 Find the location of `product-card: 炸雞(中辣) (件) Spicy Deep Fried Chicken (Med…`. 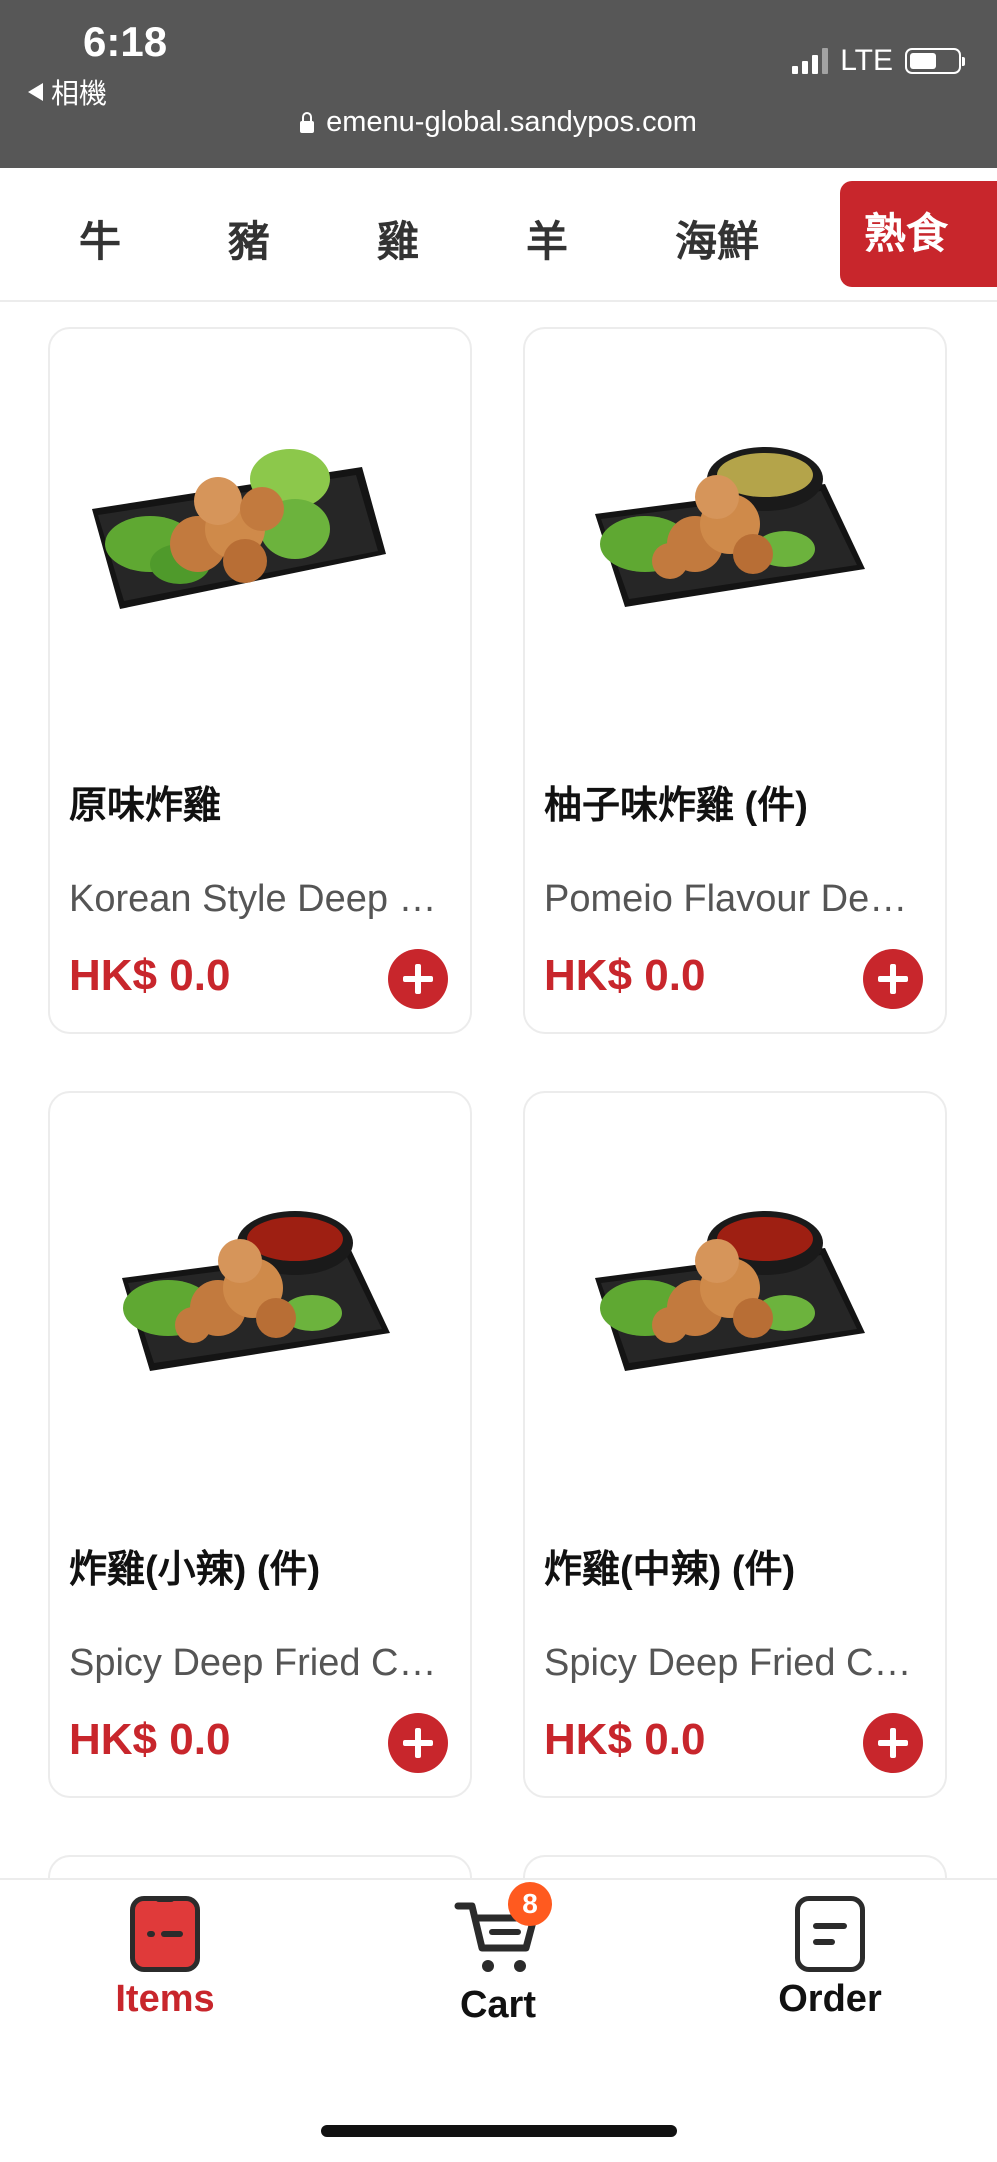

product-card: 炸雞(中辣) (件) Spicy Deep Fried Chicken (Med… is located at coordinates (735, 1444).